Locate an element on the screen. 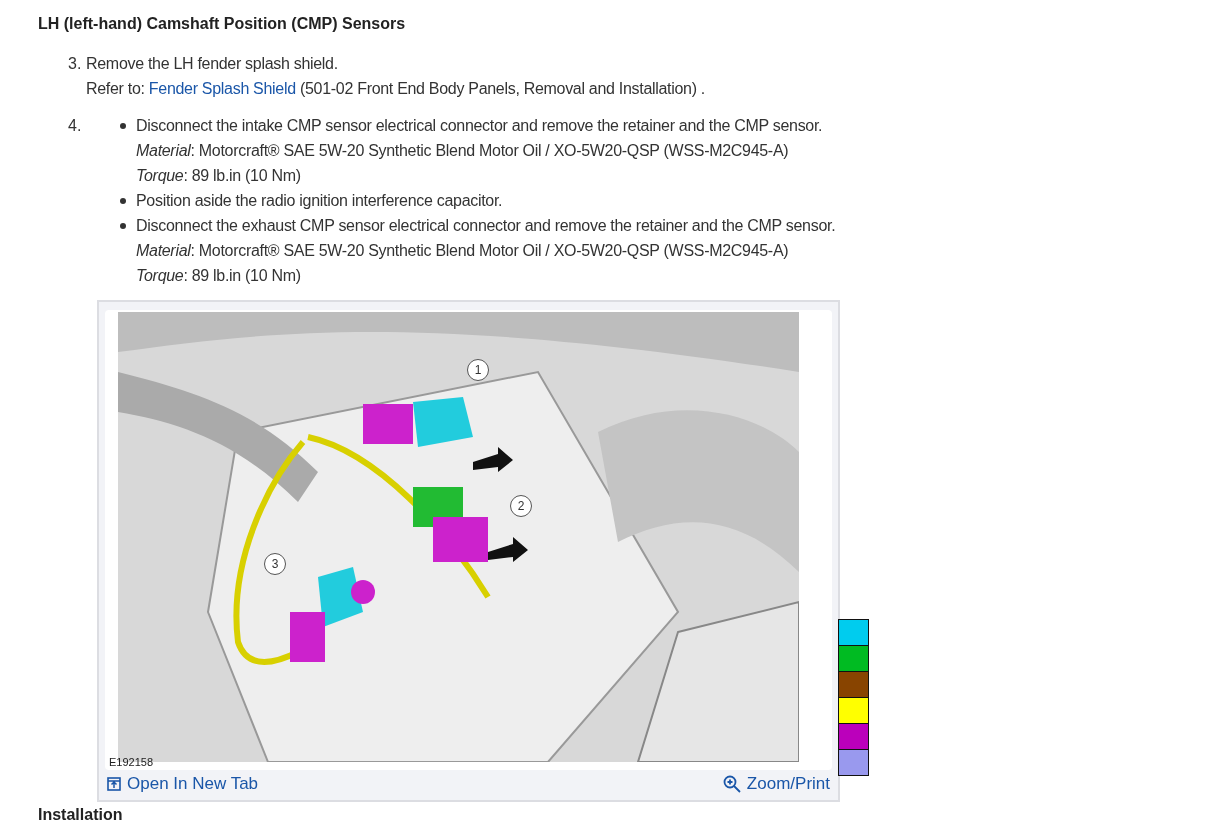 The width and height of the screenshot is (1216, 831). zoom-print-link: Zoom/Print is located at coordinates (776, 784).